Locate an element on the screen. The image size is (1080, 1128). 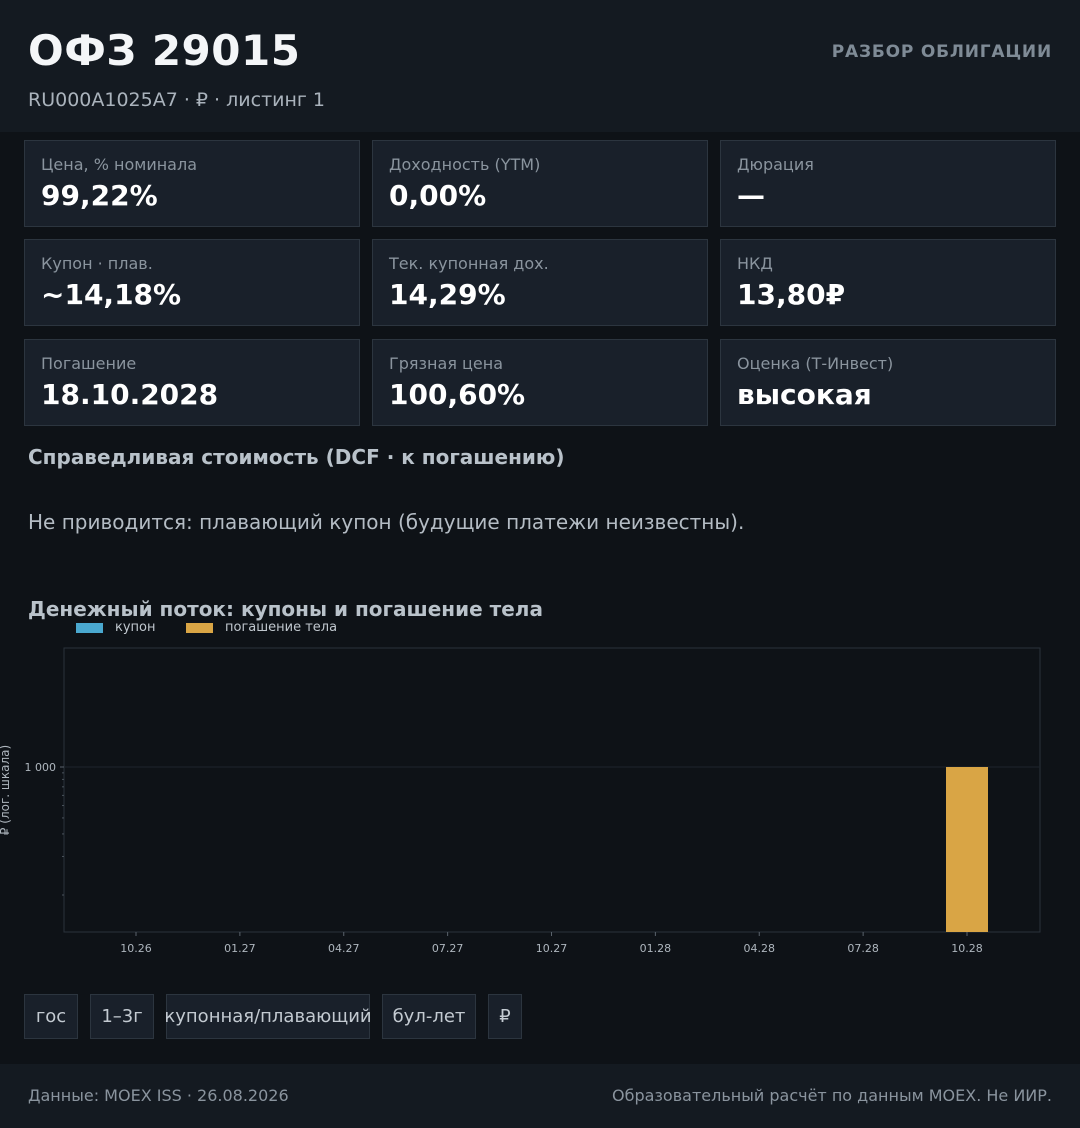
x-tick-label: 01.28 is located at coordinates (656, 948).